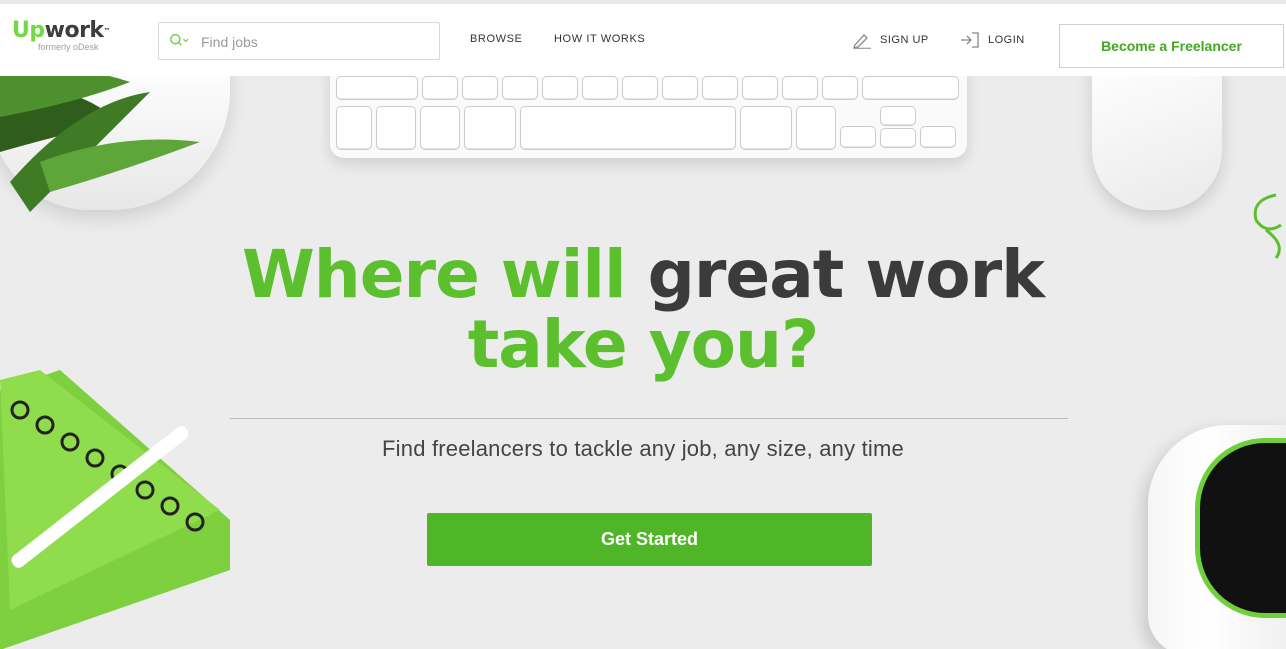 The image size is (1286, 649). Describe the element at coordinates (599, 39) in the screenshot. I see `nav-how-it-works-link: HOW IT WORKS` at that location.